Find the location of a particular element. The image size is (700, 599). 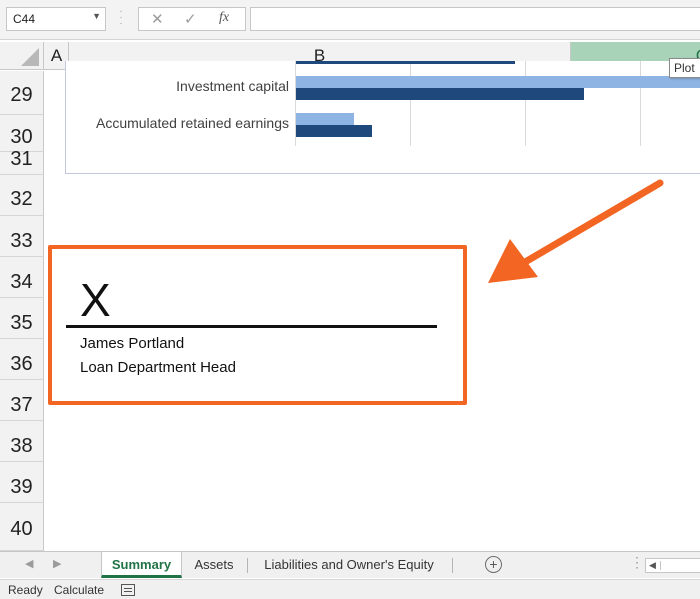

chart-bar-partial is located at coordinates (405, 62).